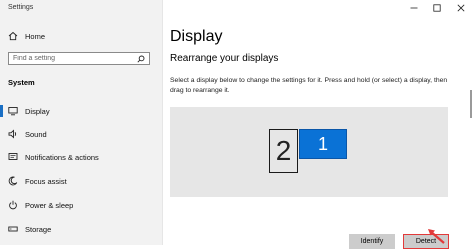 This screenshot has width=474, height=250. What do you see at coordinates (46, 181) in the screenshot?
I see `sidebar-item-label: Focus assist` at bounding box center [46, 181].